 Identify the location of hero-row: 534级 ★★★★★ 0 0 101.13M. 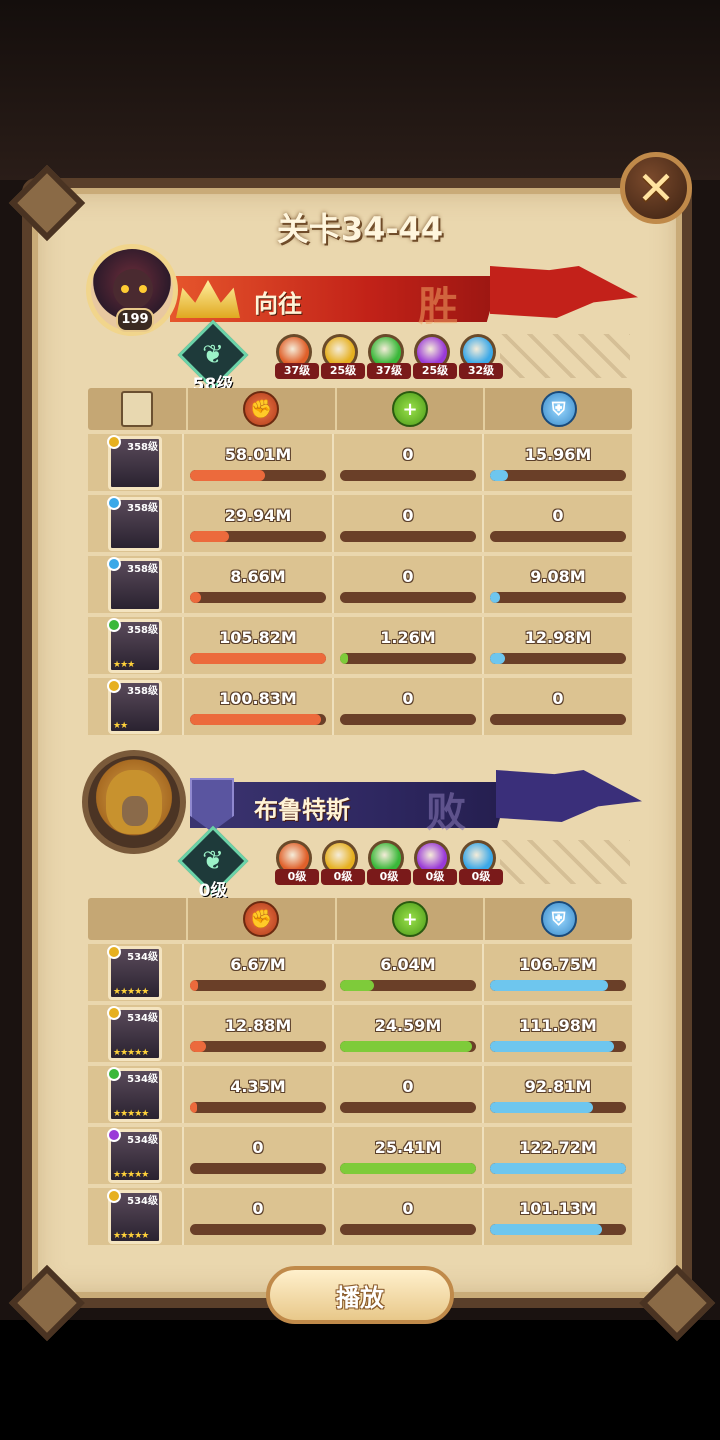
(360, 1216).